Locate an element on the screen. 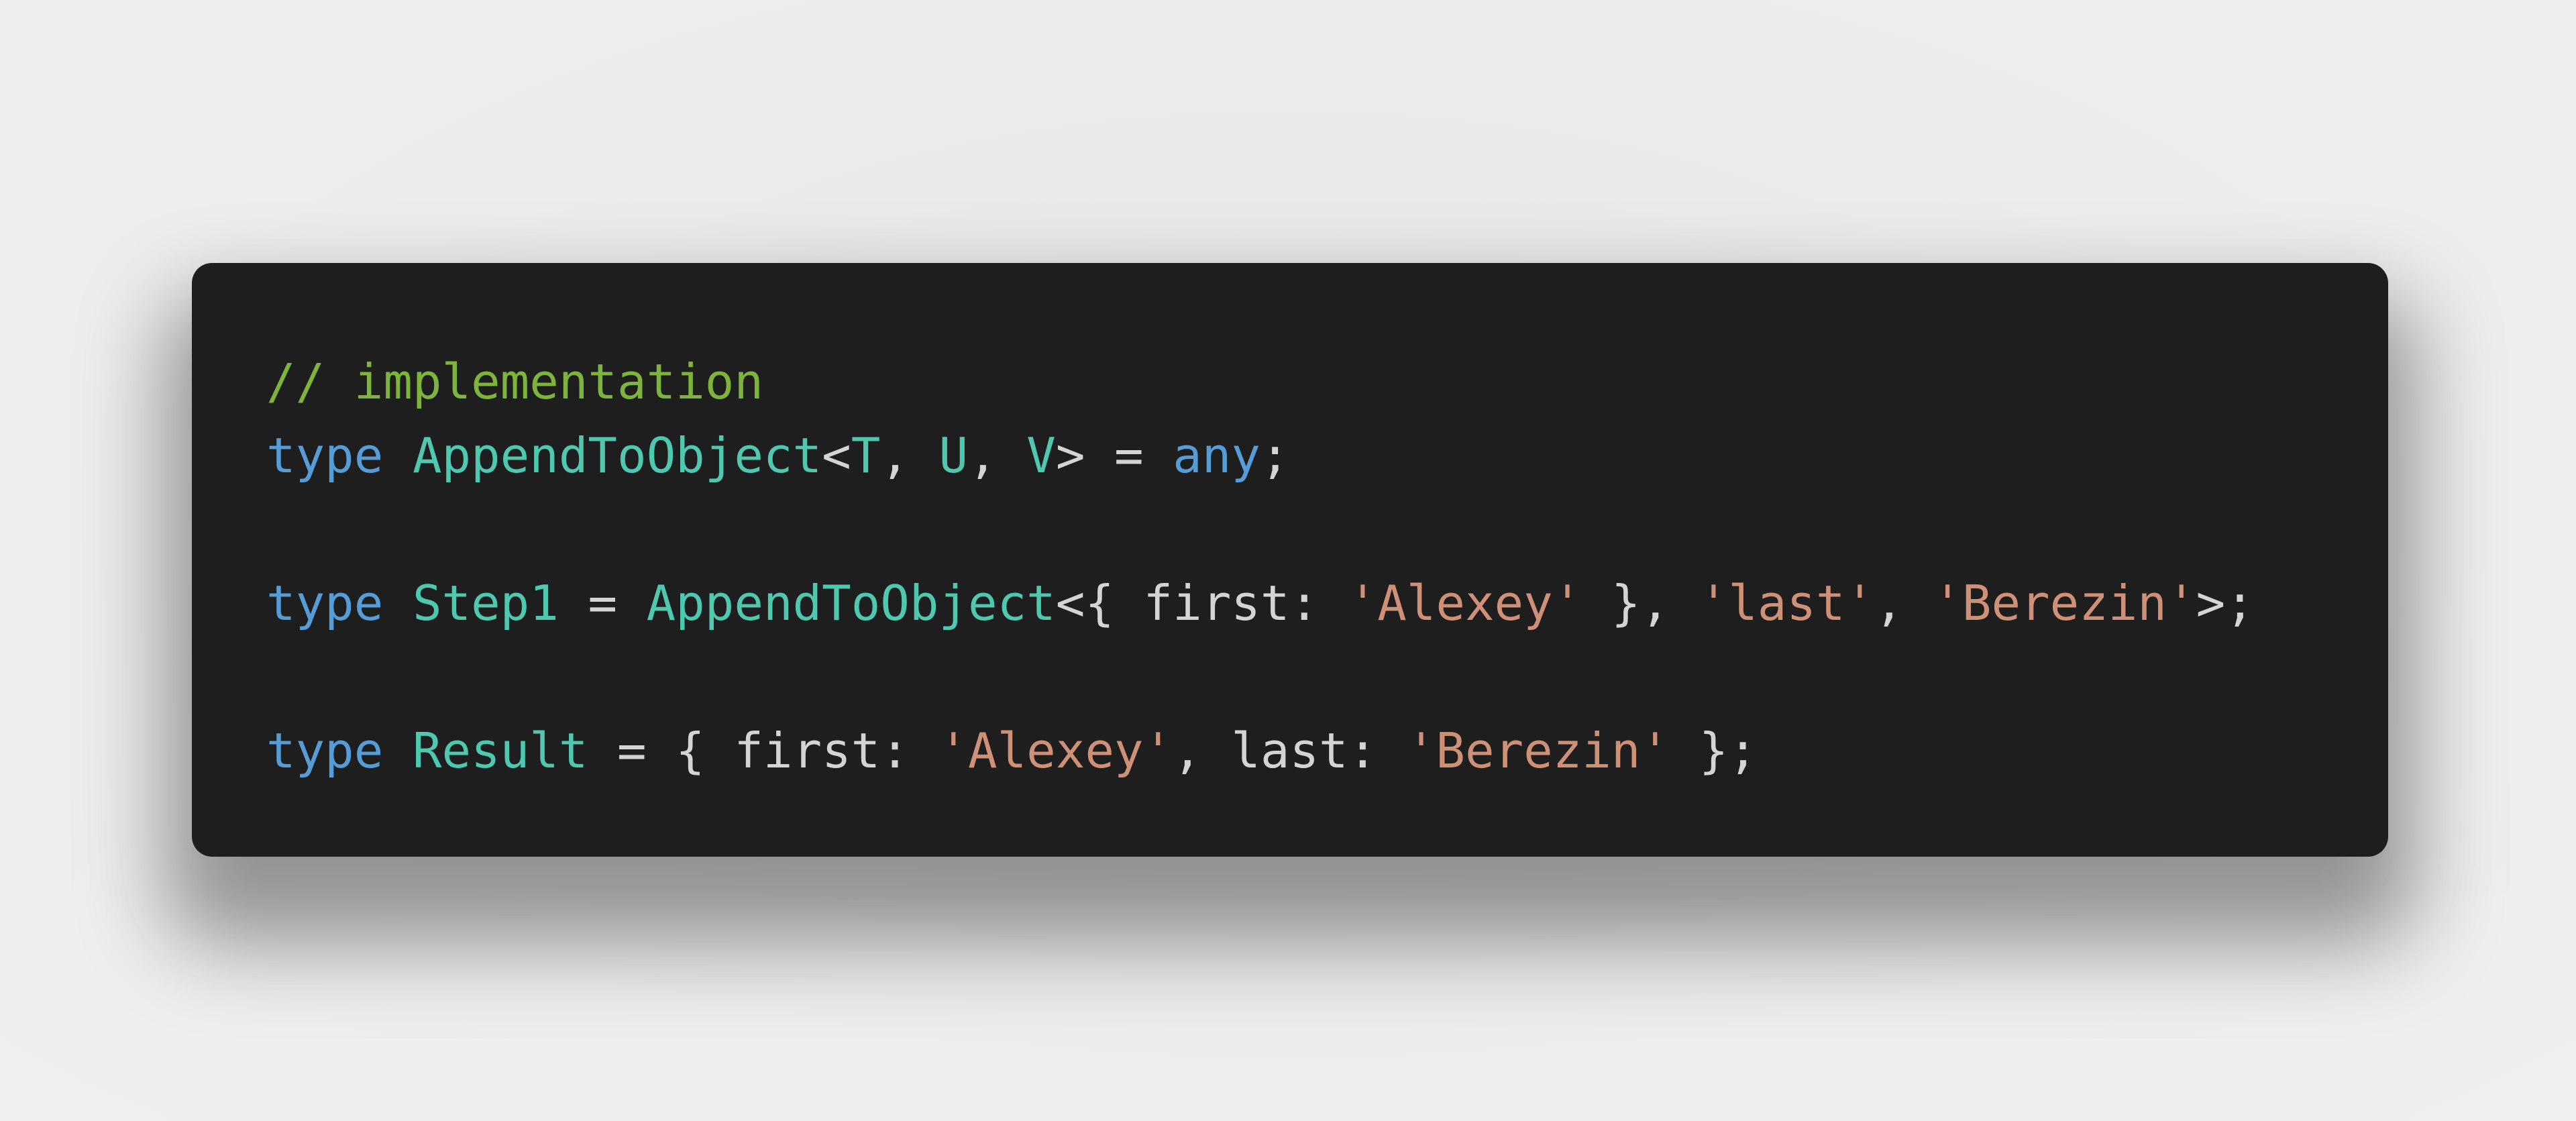 This screenshot has width=2576, height=1121. token-punct: = is located at coordinates (602, 604).